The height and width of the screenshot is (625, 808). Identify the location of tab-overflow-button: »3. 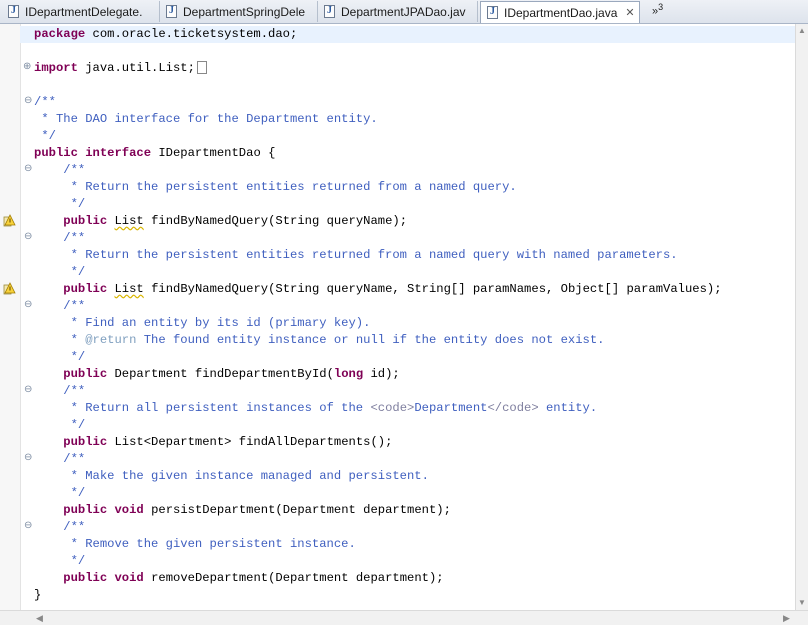
(657, 10).